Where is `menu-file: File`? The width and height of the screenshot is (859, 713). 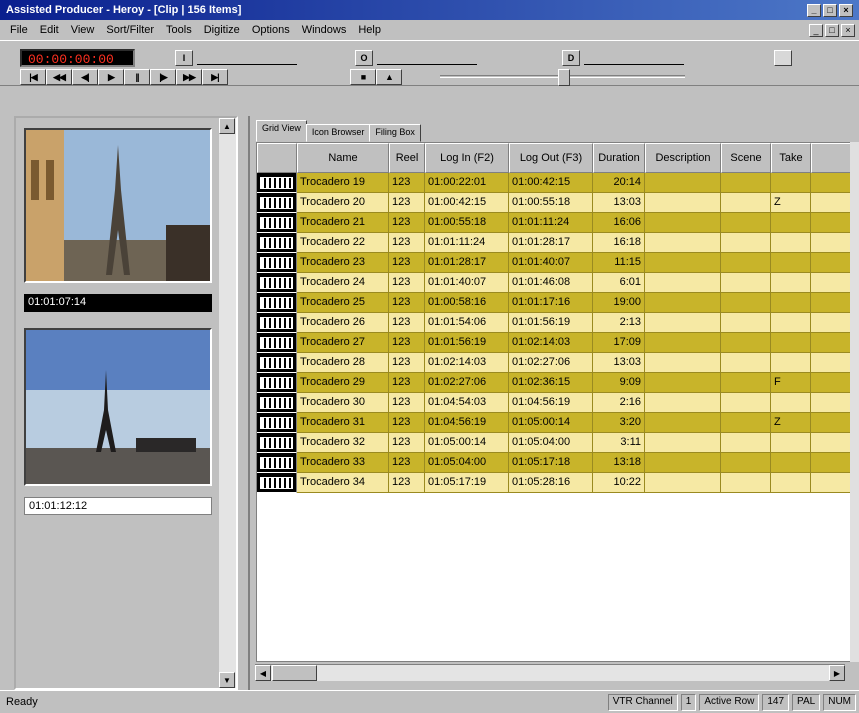
menu-file: File is located at coordinates (19, 30).